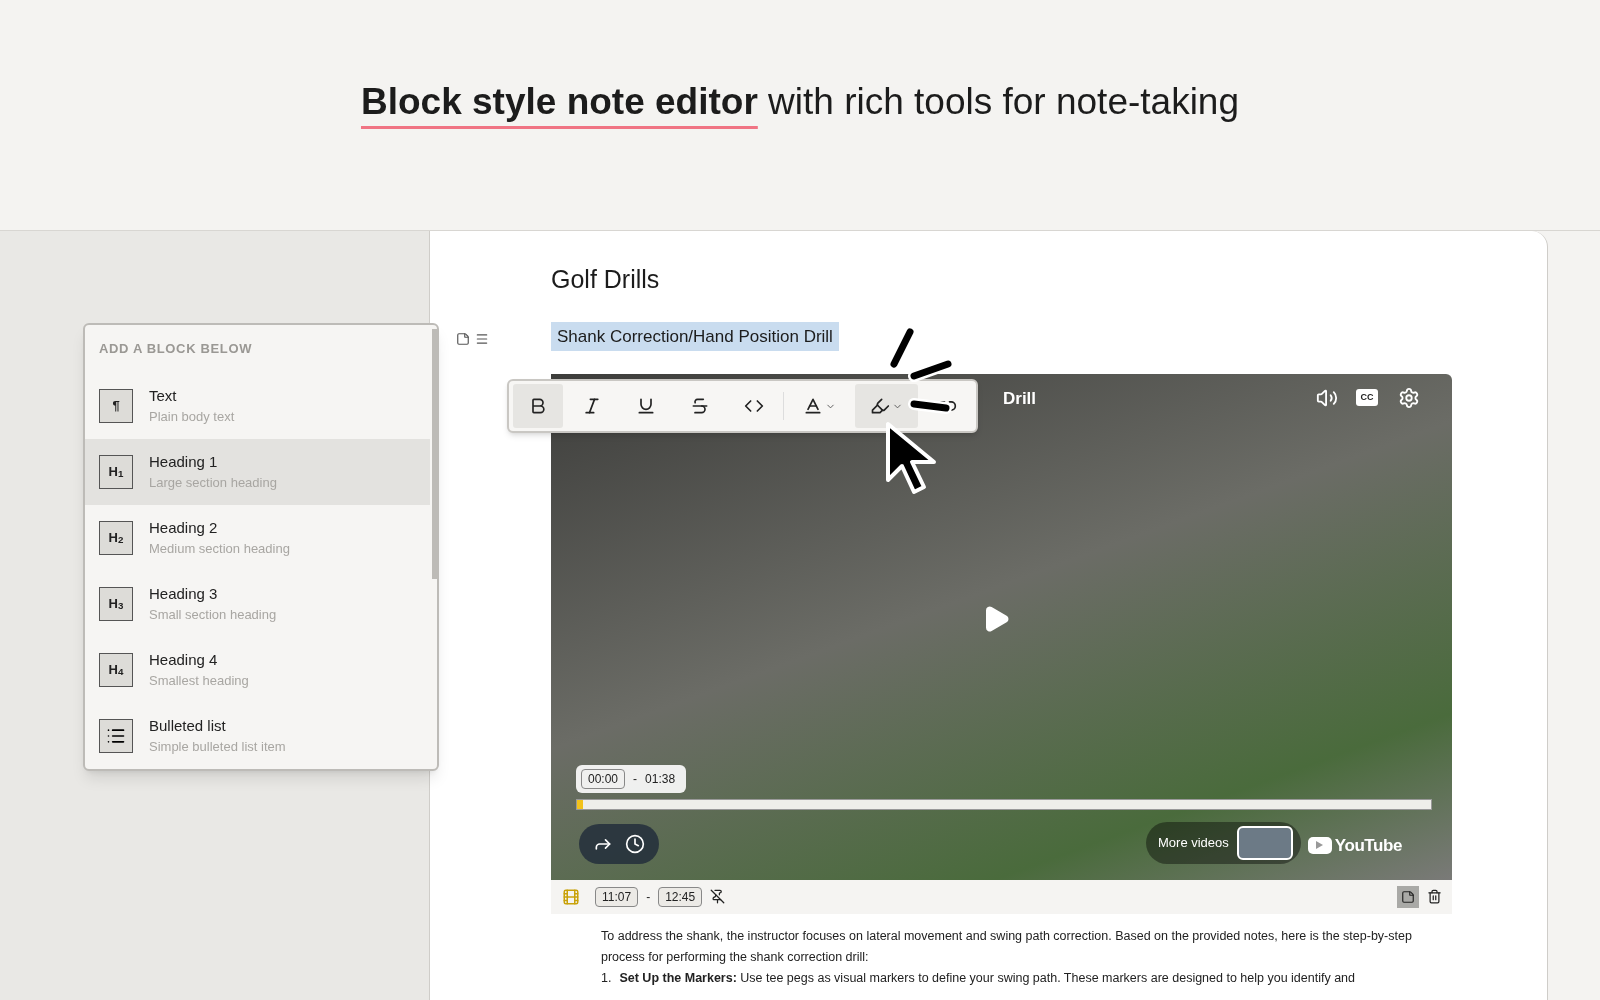 This screenshot has width=1600, height=1000. What do you see at coordinates (213, 483) in the screenshot?
I see `block-description: Large section heading` at bounding box center [213, 483].